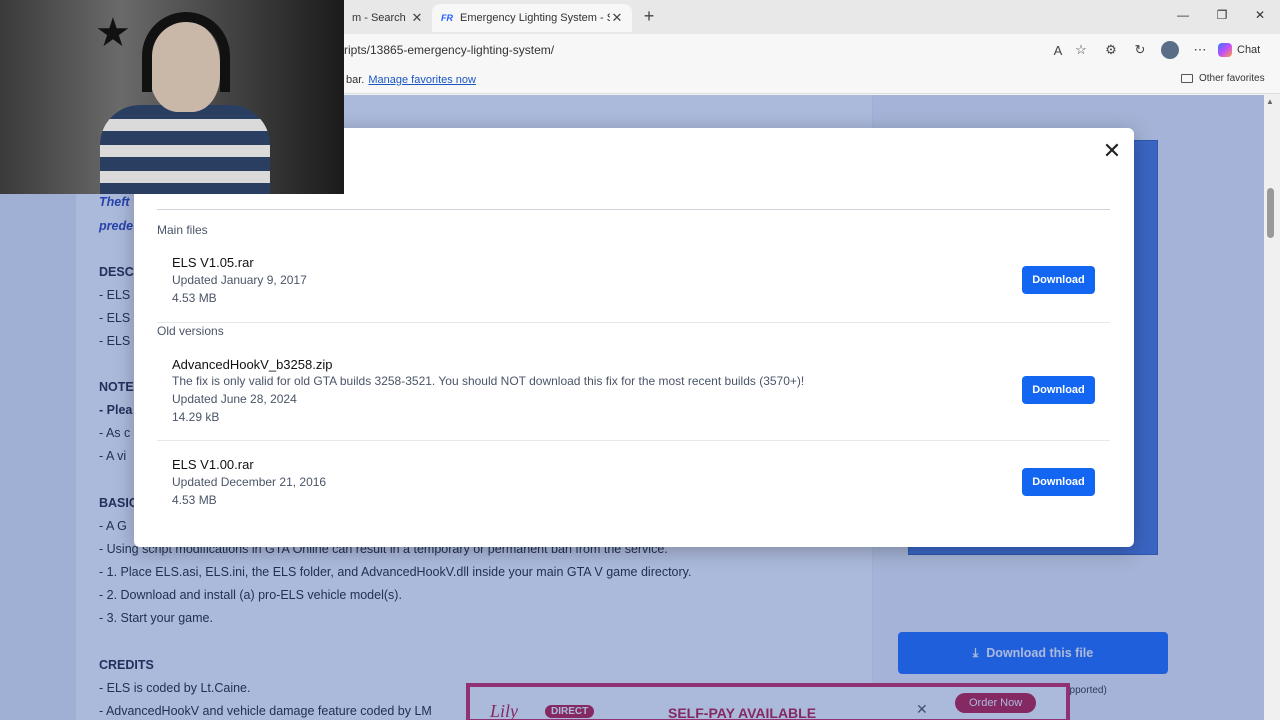 This screenshot has width=1280, height=720. I want to click on favorite-star-icon: ☆, so click(1081, 50).